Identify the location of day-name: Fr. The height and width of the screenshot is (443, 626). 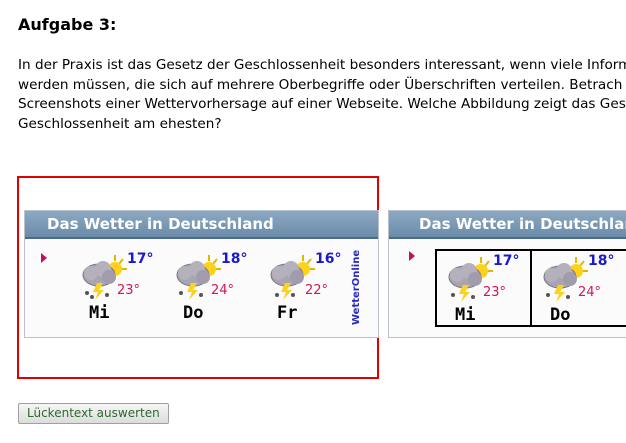
(287, 313).